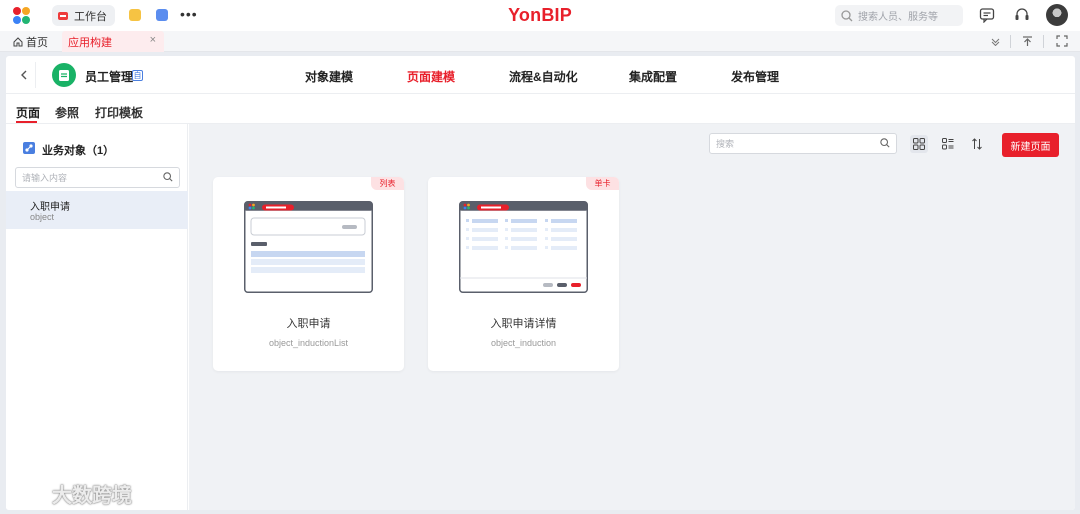 The image size is (1080, 514). What do you see at coordinates (602, 183) in the screenshot?
I see `page-type-tag: 单卡` at bounding box center [602, 183].